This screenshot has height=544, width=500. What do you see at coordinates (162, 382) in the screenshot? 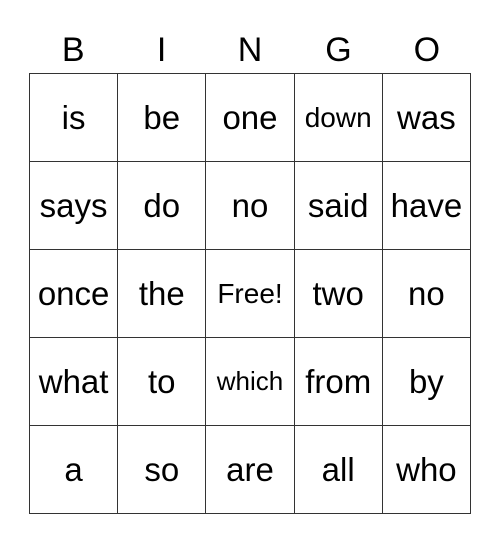
I see `bingo-cell: to` at bounding box center [162, 382].